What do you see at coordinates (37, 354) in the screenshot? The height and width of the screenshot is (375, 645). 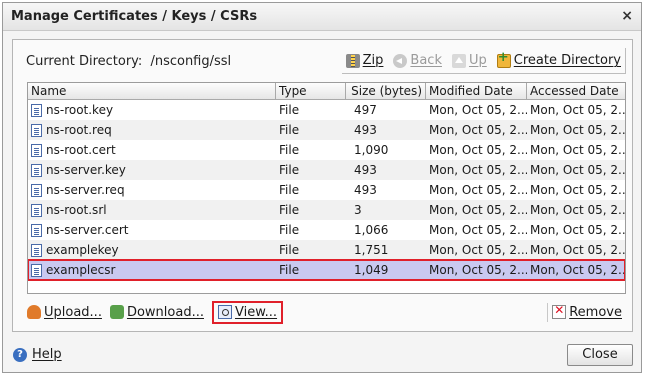 I see `help-link: ? Help` at bounding box center [37, 354].